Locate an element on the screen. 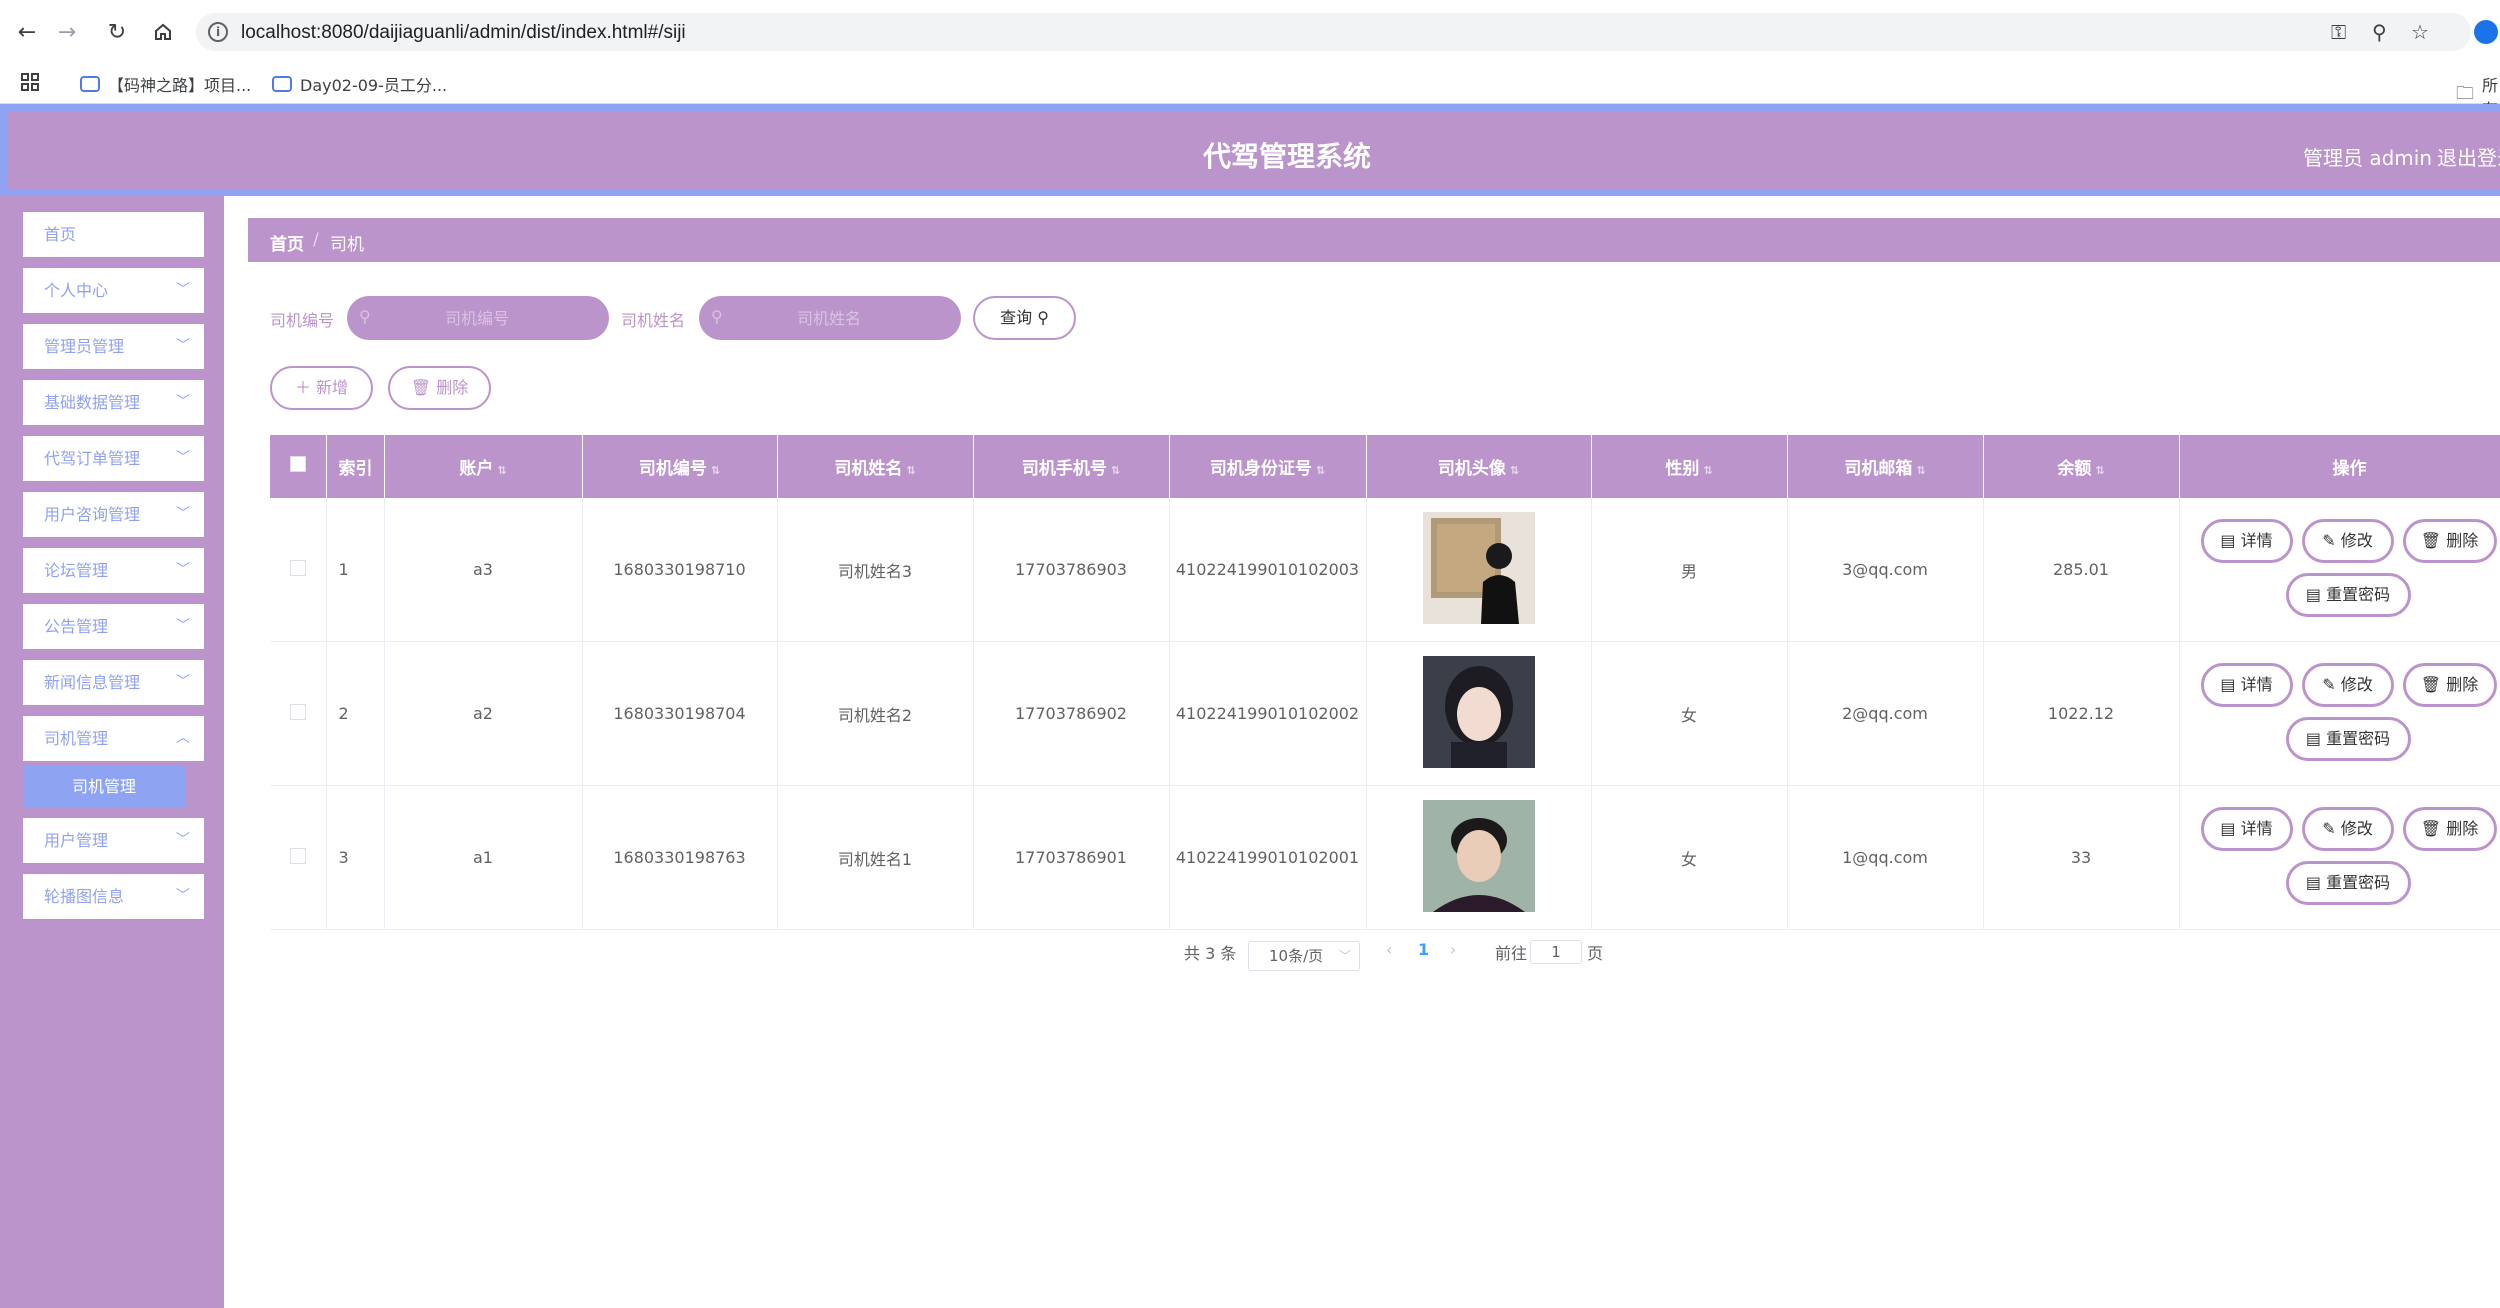 This screenshot has height=1308, width=2500. prev-page-icon: ‹ is located at coordinates (1389, 949).